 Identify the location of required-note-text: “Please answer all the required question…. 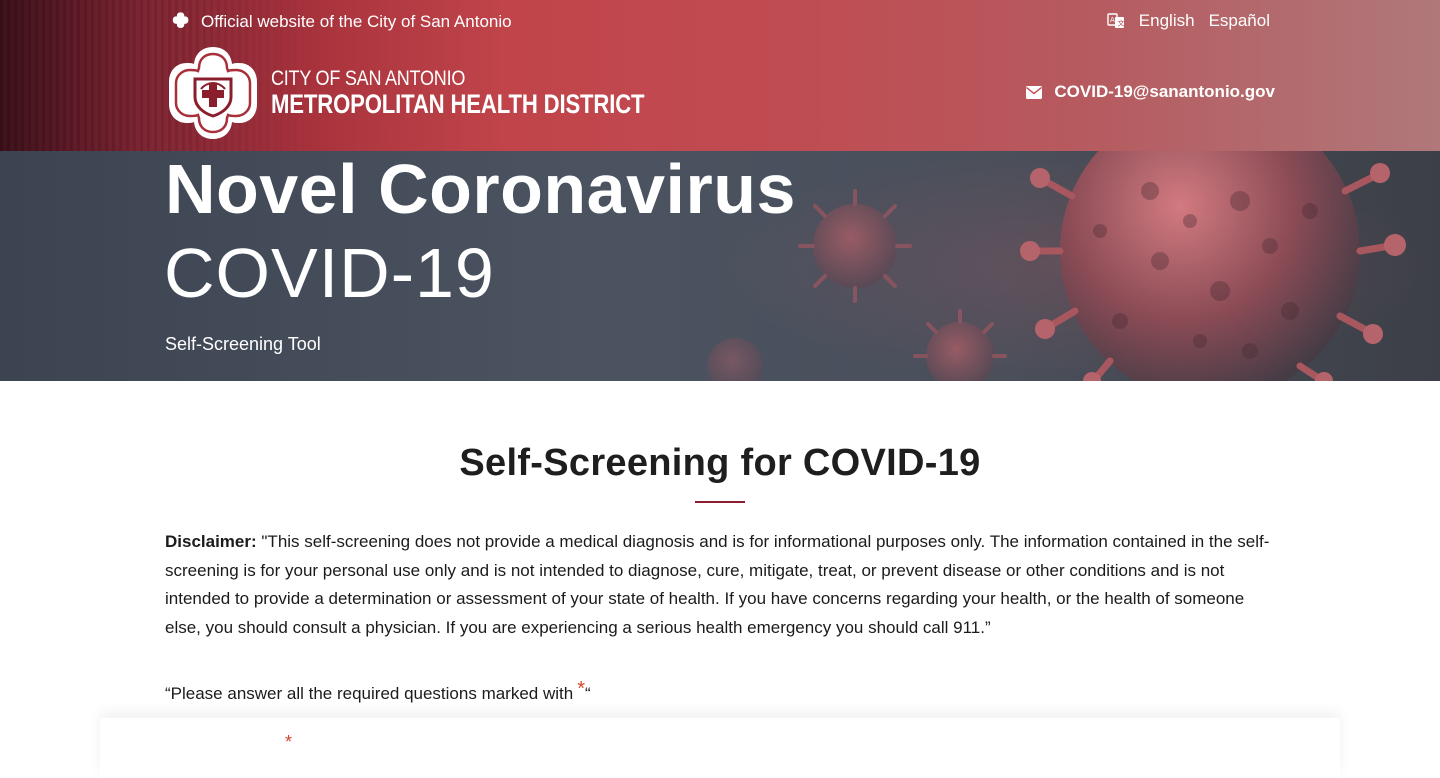
(369, 693).